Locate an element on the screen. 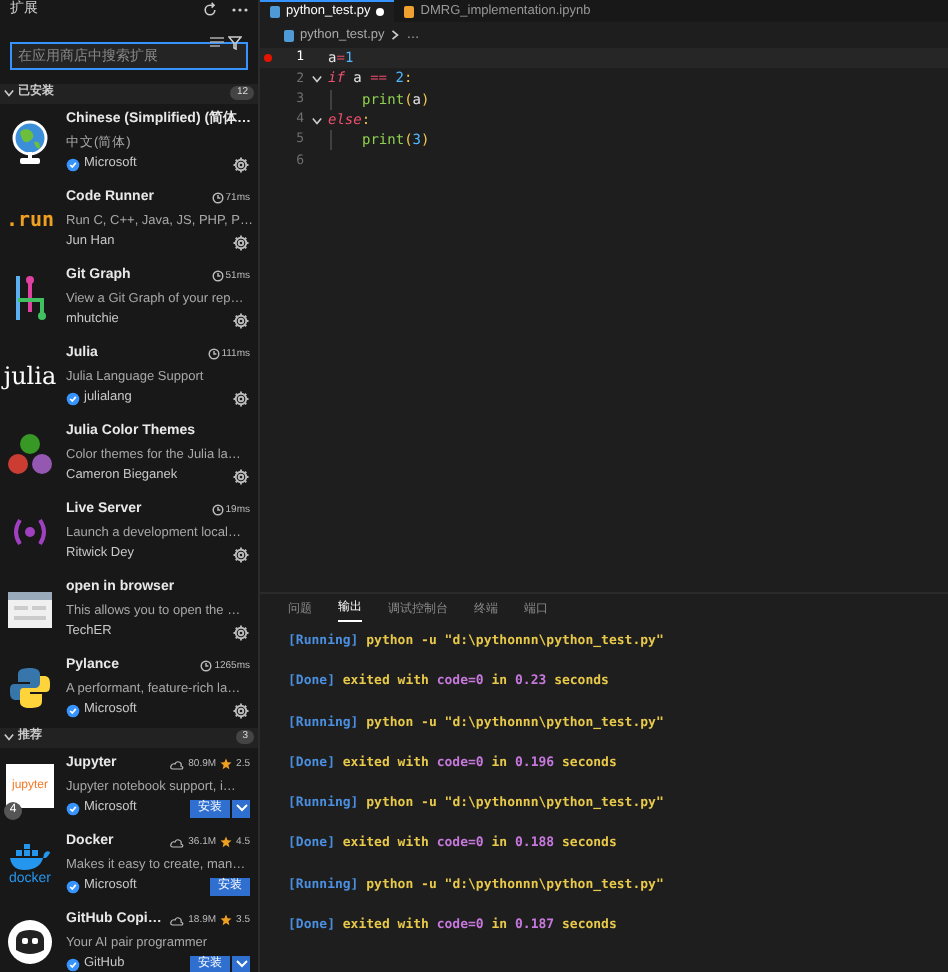  three-circles-icon is located at coordinates (30, 454).